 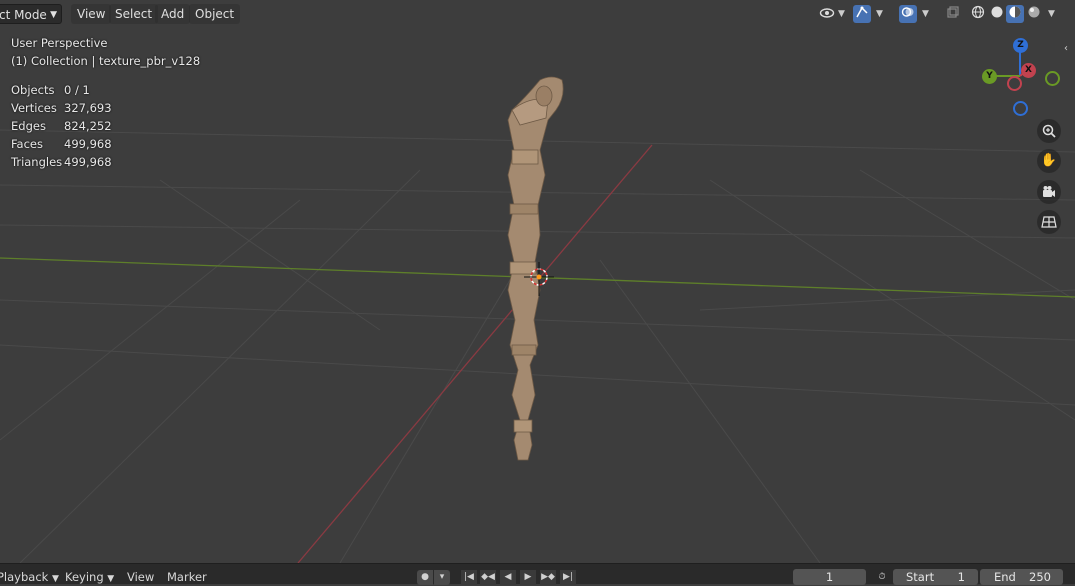 What do you see at coordinates (33, 90) in the screenshot?
I see `stat-label-objects: Objects` at bounding box center [33, 90].